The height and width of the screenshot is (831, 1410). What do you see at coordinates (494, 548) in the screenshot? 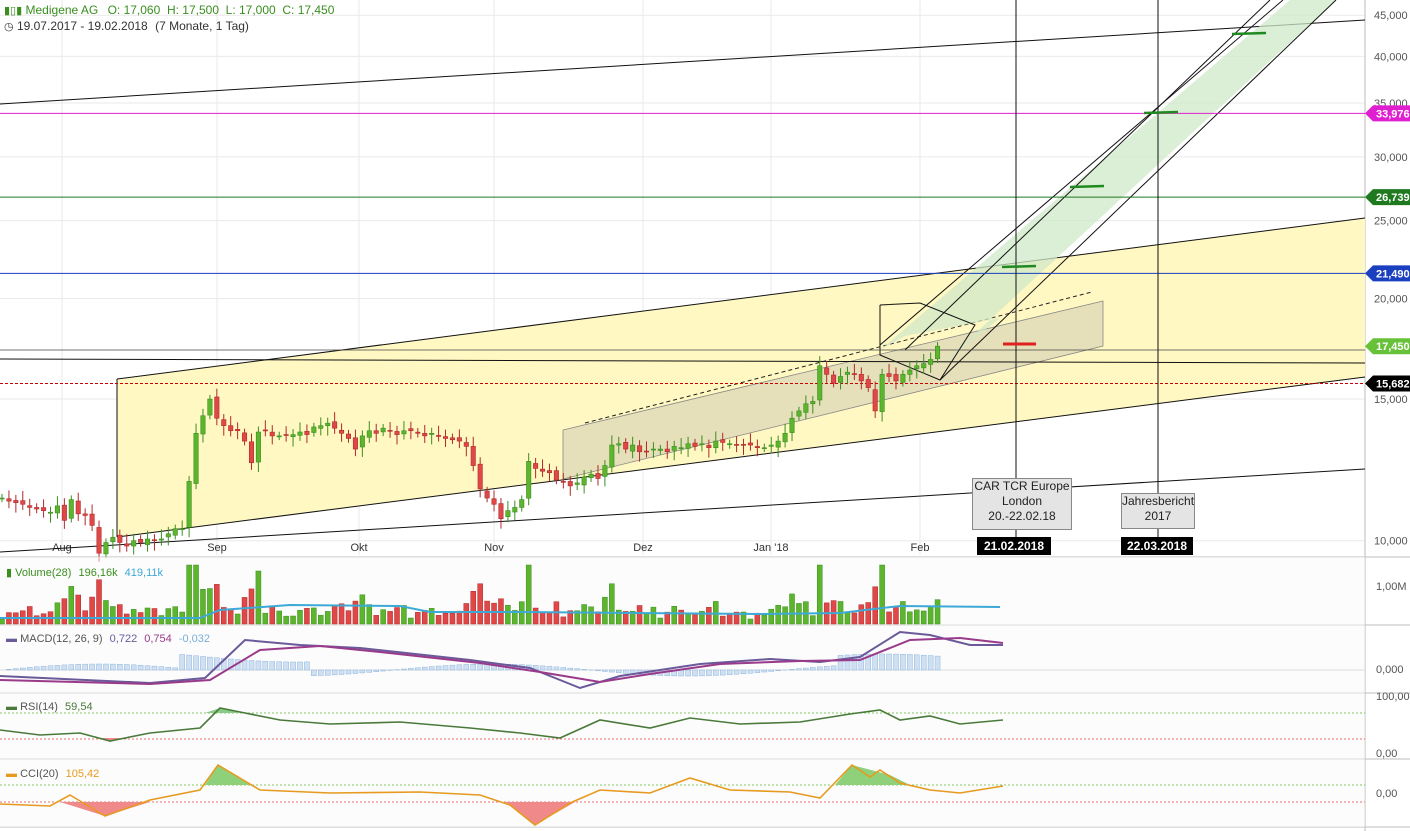
I see `time-tick-label: Nov` at bounding box center [494, 548].